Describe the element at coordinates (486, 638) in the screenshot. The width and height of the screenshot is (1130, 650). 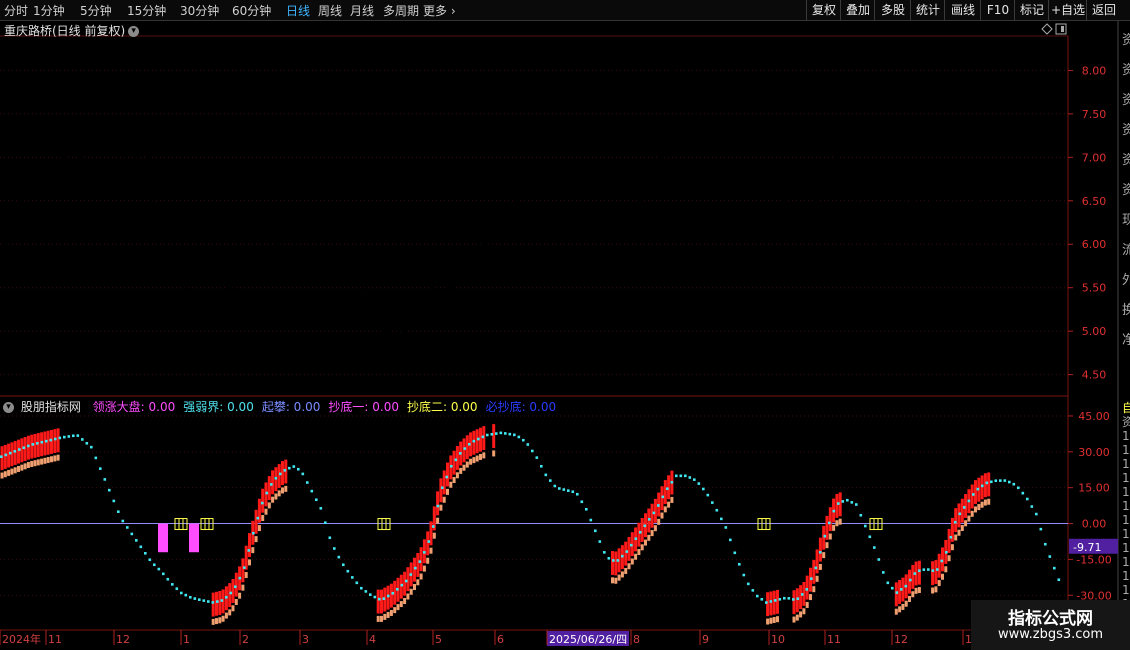
I see `time-axis: 2024年 11 12 1 2 3 4 5 6 2025/06/26/四 8 9 10 11 12 1` at that location.